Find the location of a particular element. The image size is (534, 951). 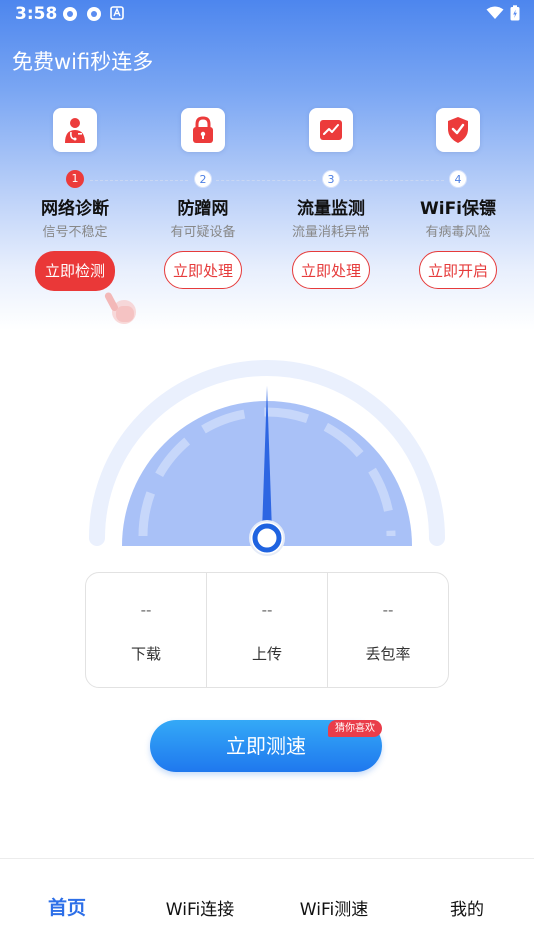

nav-wifi-speedtest: WiFi测速 is located at coordinates (334, 907).